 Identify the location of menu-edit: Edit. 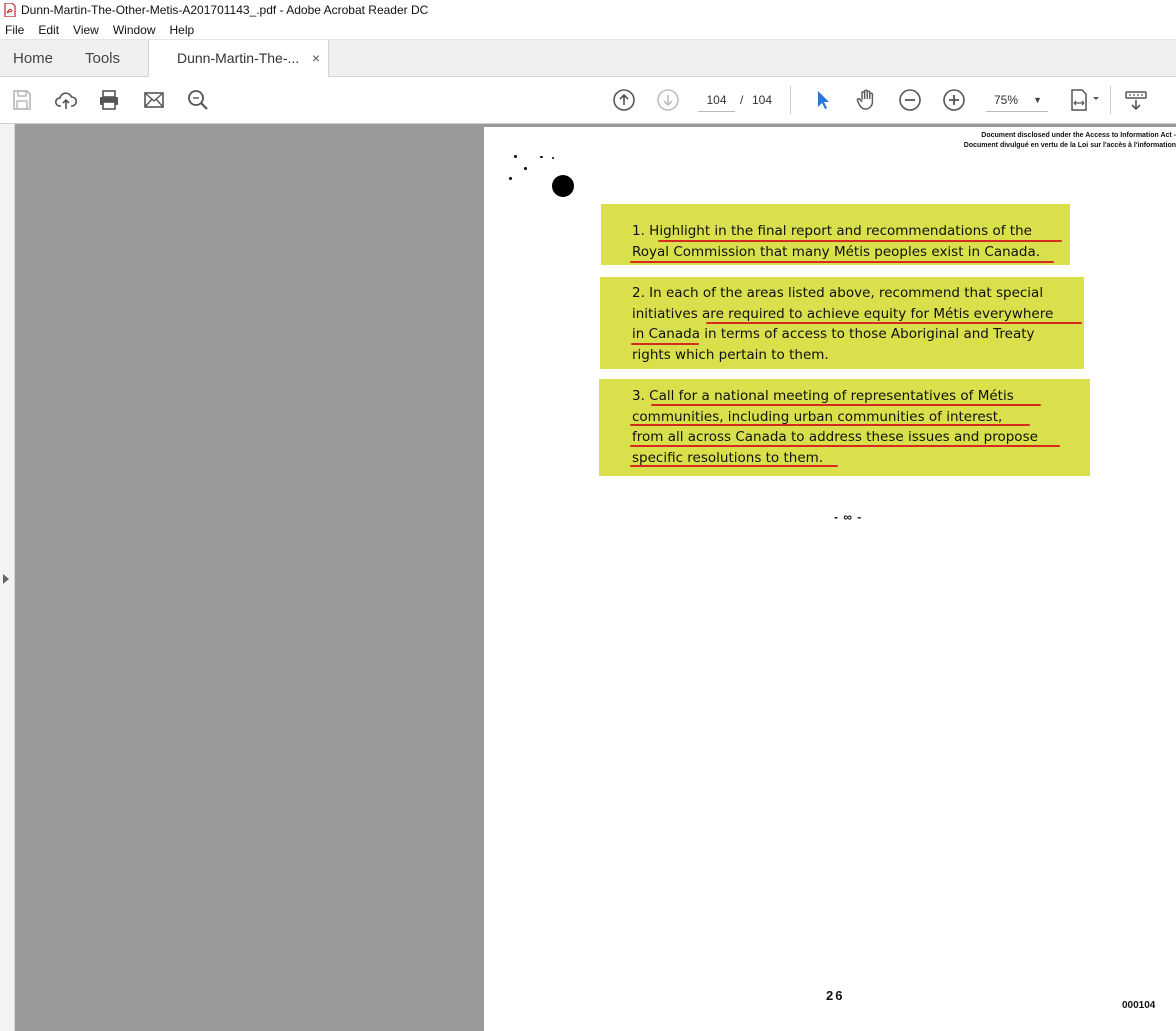
(48, 30).